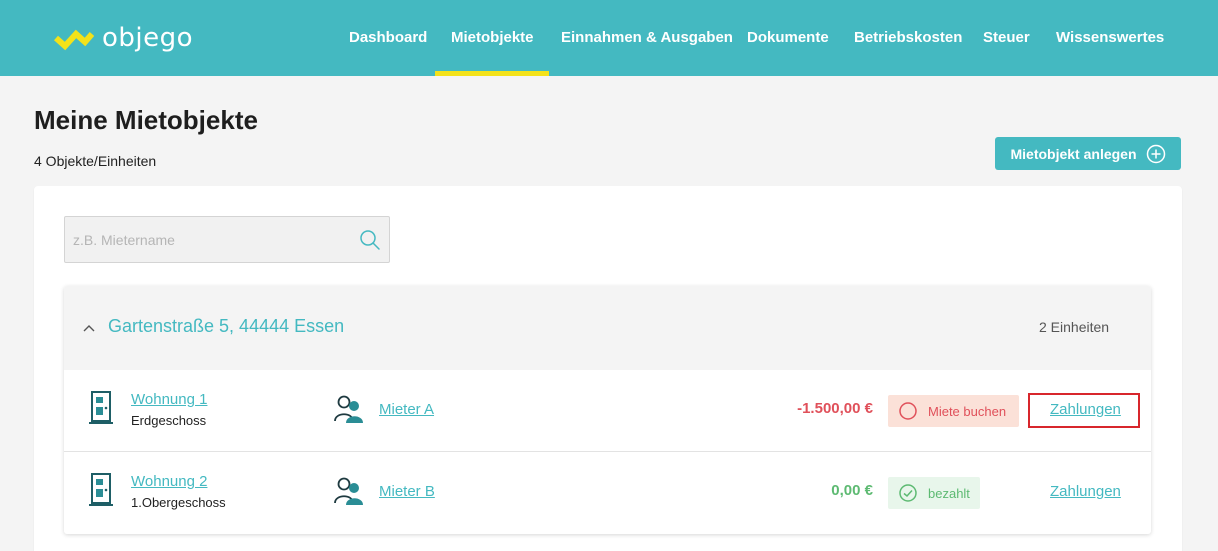 The width and height of the screenshot is (1218, 551). I want to click on plus-circle-icon, so click(1156, 154).